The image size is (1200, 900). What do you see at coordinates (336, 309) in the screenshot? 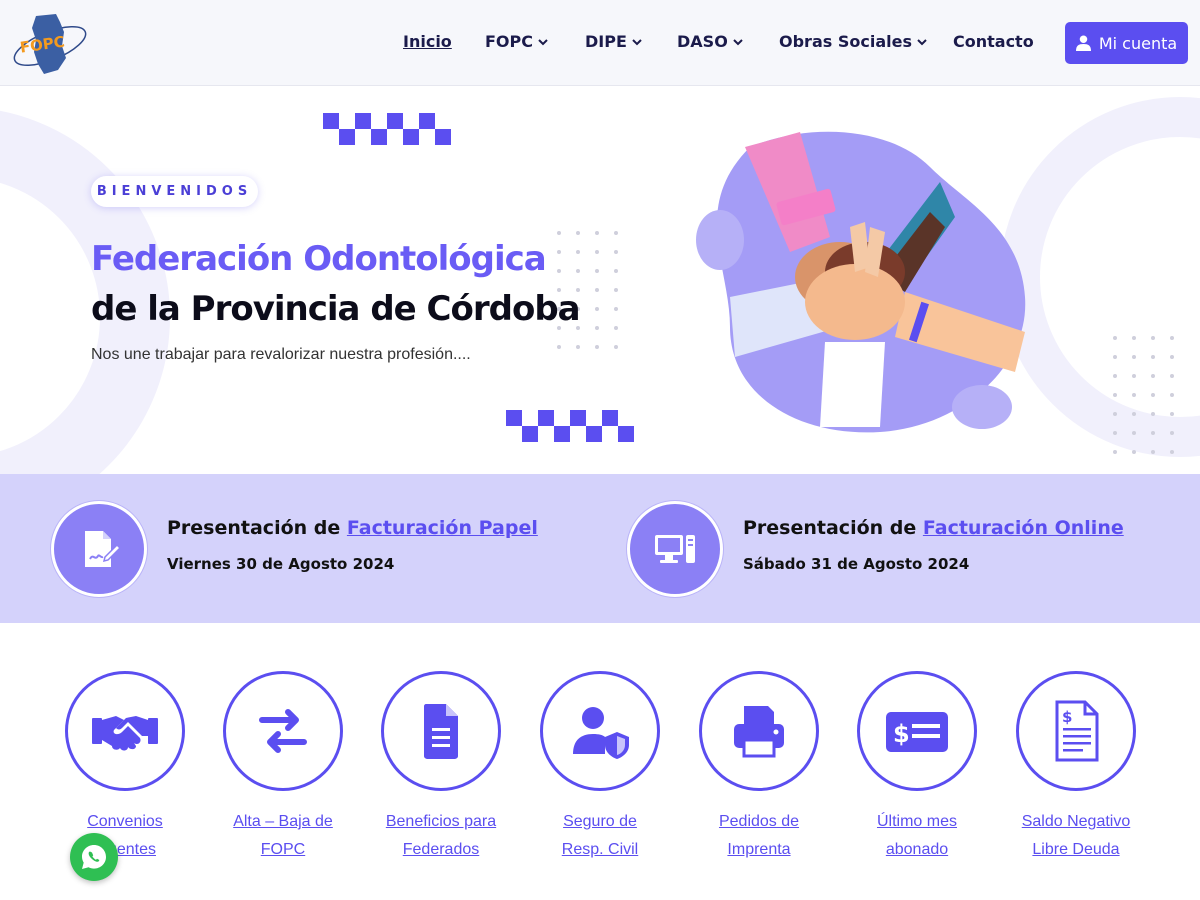
I see `hero-title-line2: de la Provincia de Córdoba` at bounding box center [336, 309].